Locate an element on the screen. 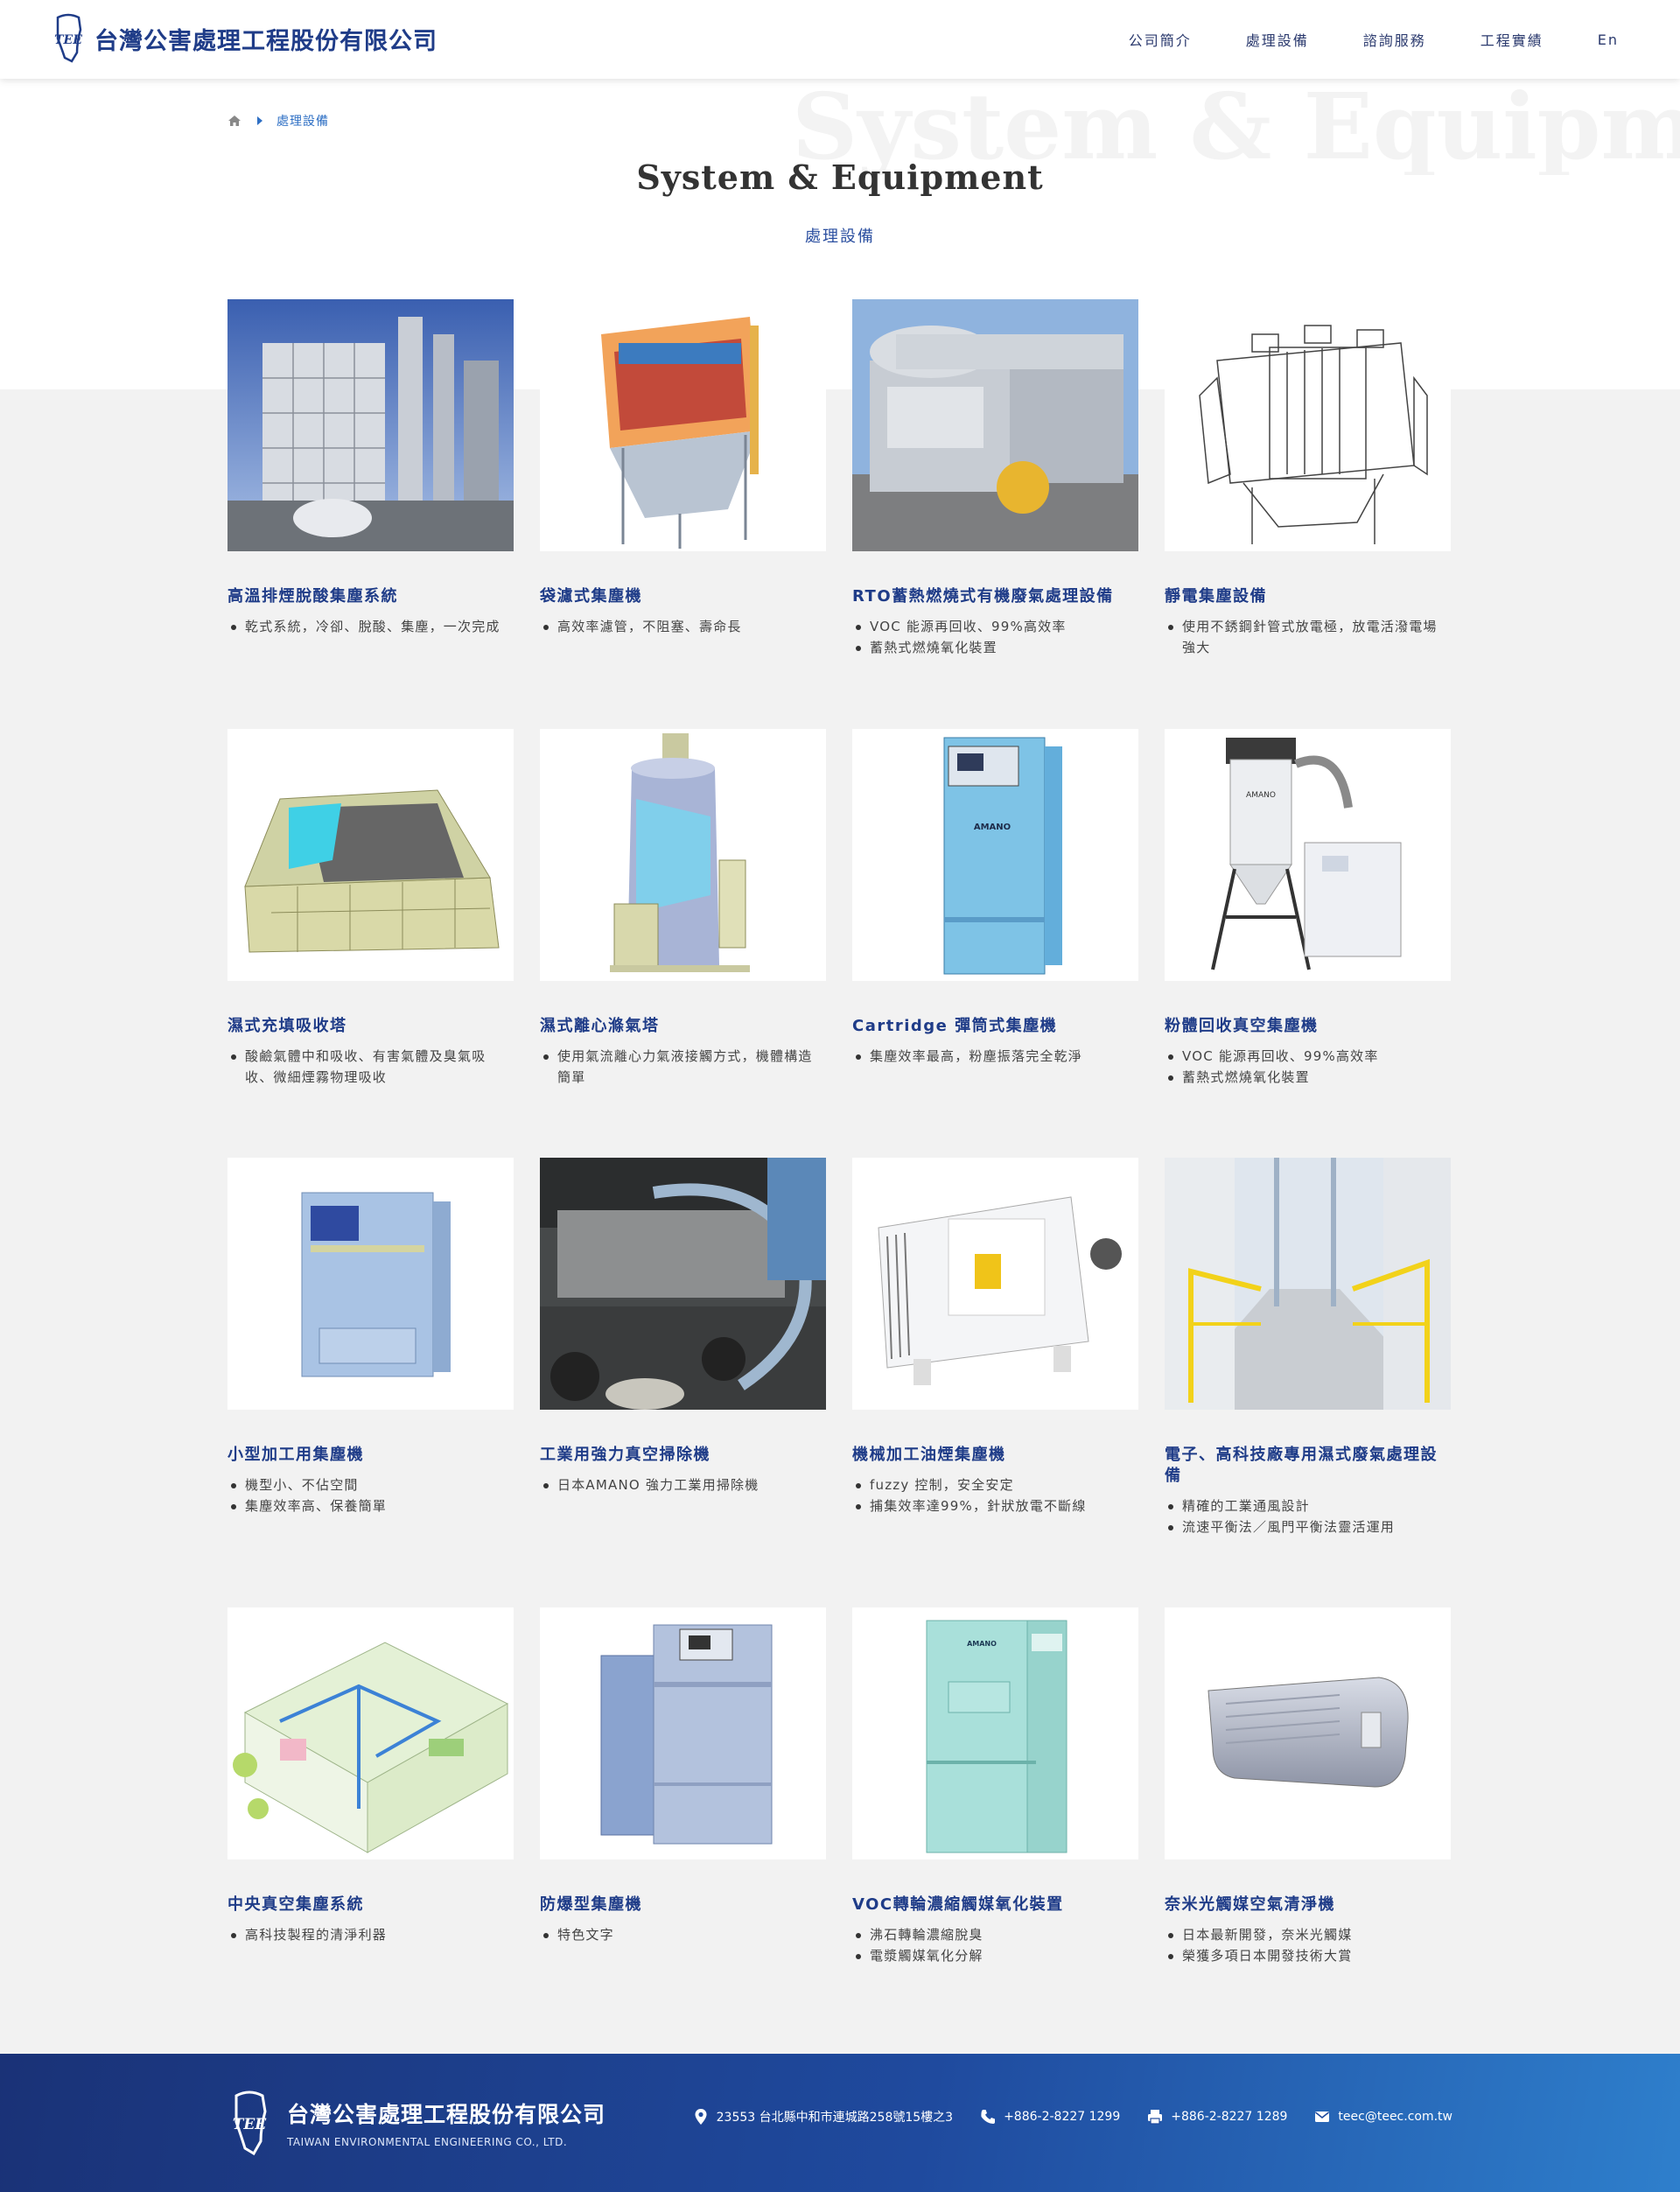 This screenshot has height=2192, width=1680. centrifugal-scrubber-render is located at coordinates (683, 855).